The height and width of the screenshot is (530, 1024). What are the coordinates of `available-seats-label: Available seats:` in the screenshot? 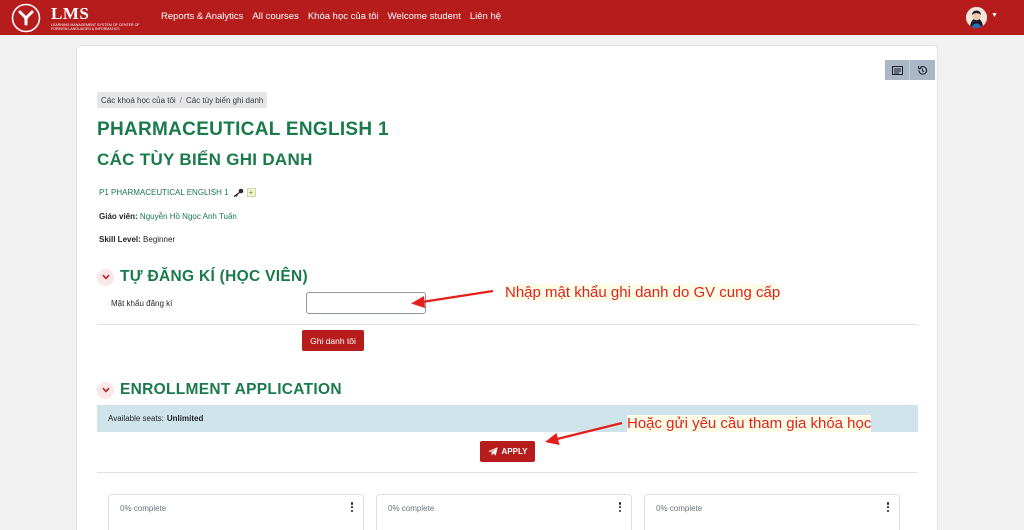 It's located at (136, 418).